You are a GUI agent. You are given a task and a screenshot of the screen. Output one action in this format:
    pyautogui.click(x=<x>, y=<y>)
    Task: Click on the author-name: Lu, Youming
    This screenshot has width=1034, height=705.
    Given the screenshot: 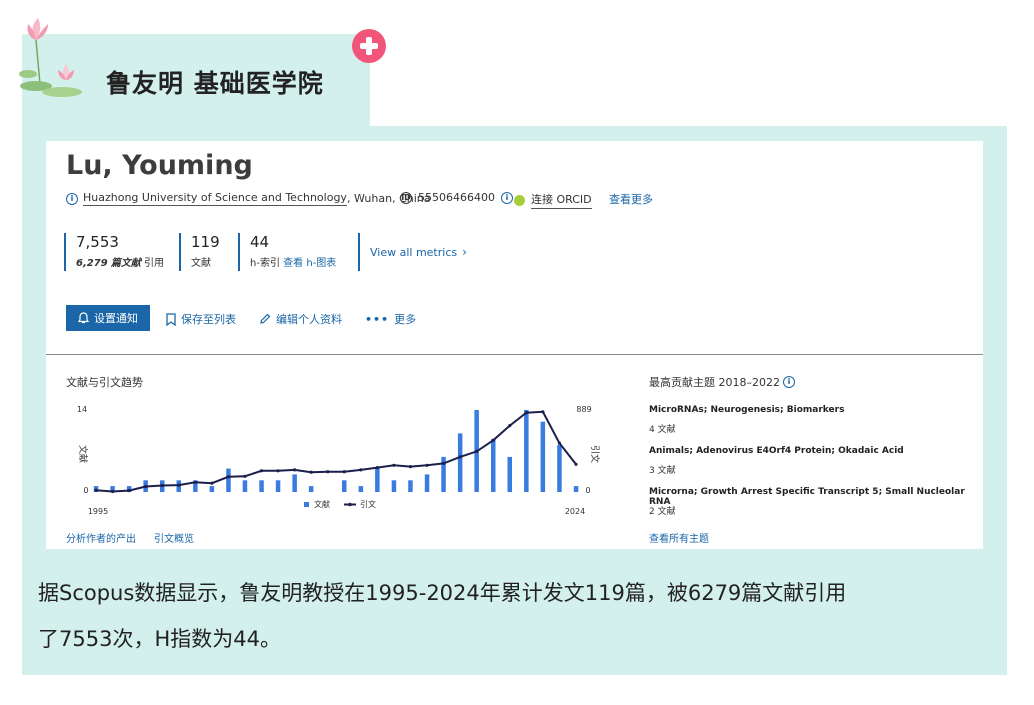 What is the action you would take?
    pyautogui.click(x=159, y=165)
    